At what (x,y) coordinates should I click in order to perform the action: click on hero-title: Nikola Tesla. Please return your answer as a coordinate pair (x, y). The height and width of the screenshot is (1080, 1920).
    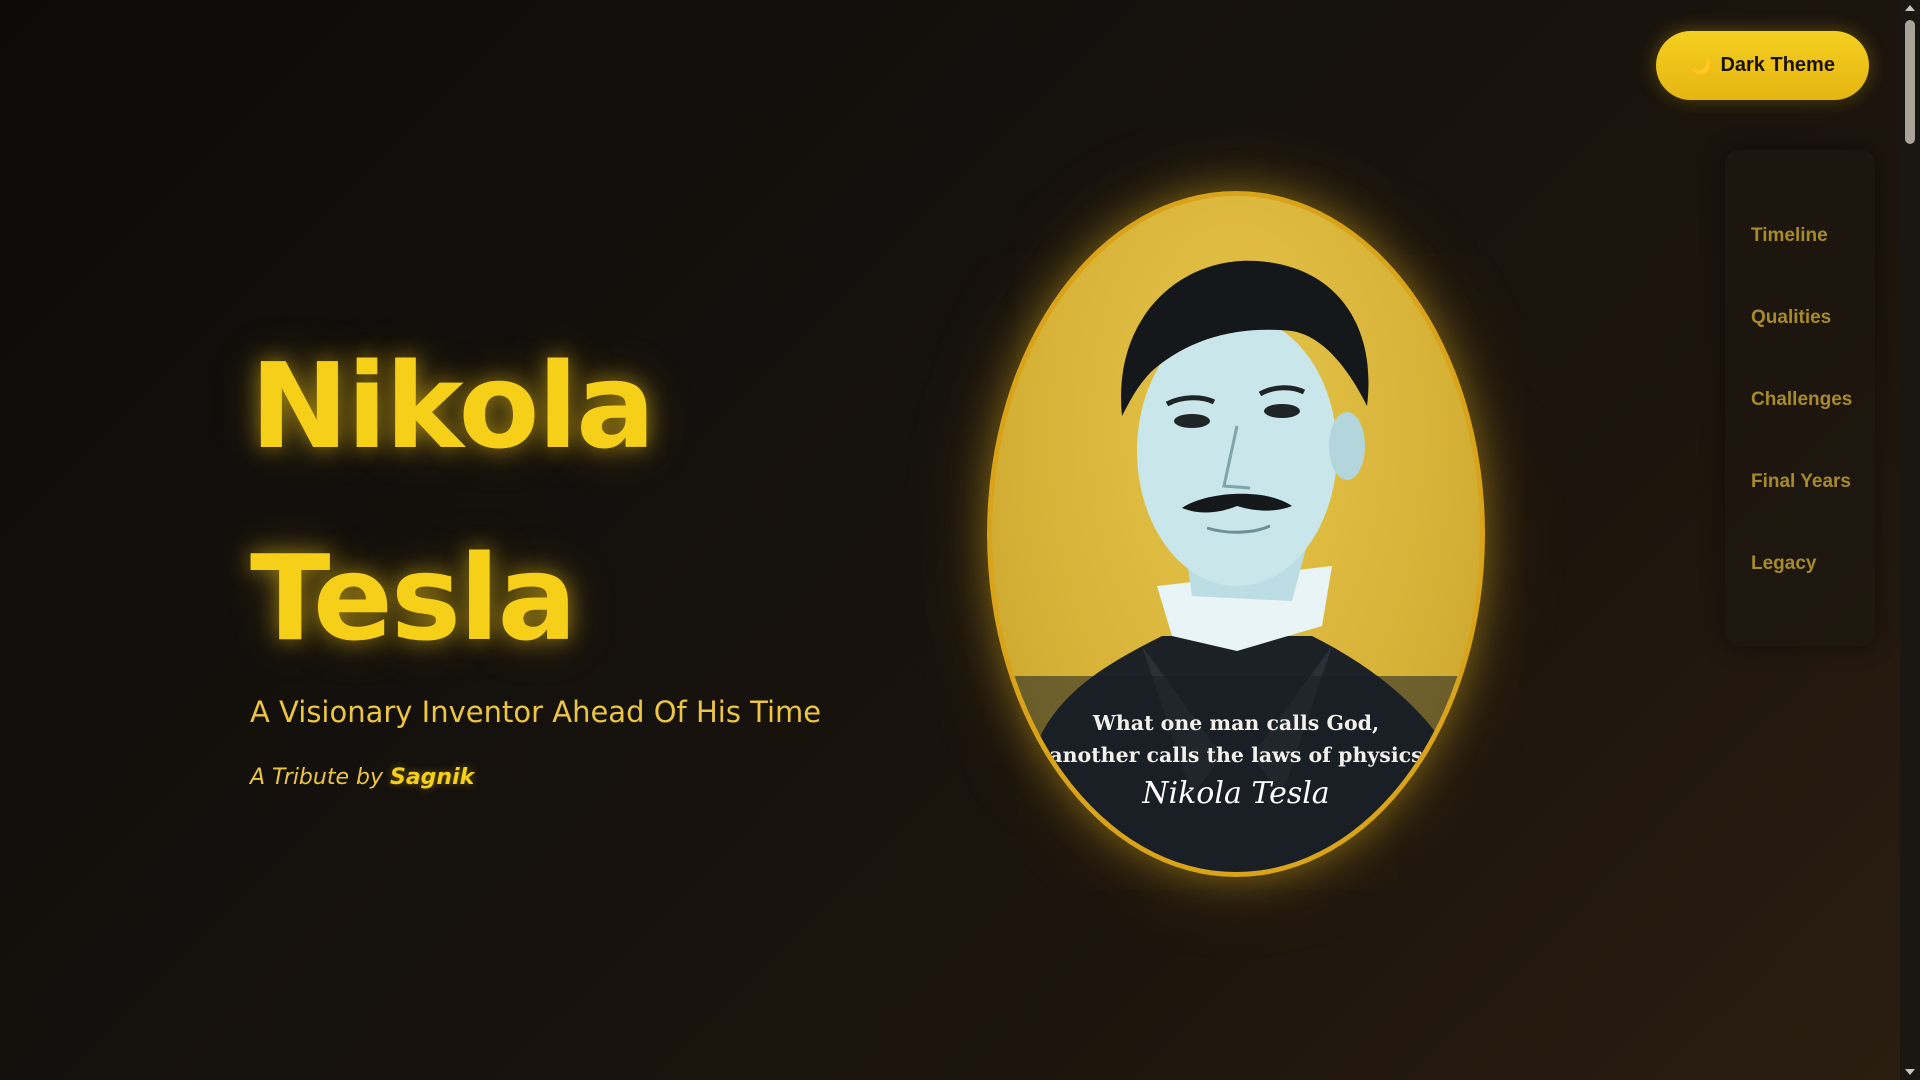
    Looking at the image, I should click on (453, 502).